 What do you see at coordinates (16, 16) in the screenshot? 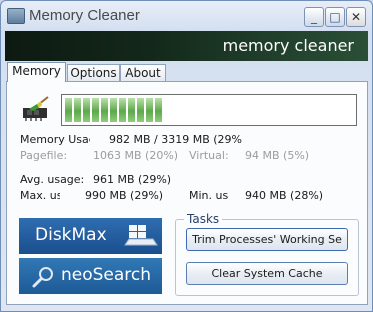
I see `app-icon` at bounding box center [16, 16].